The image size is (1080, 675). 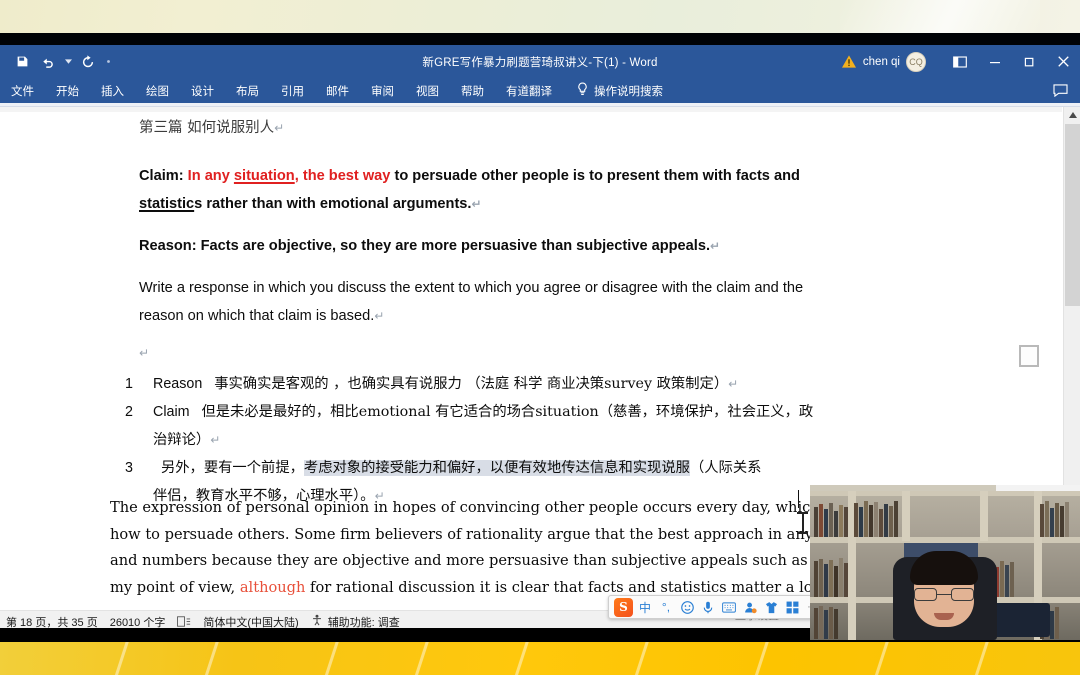 I want to click on tab-draw: 绘图, so click(x=157, y=90).